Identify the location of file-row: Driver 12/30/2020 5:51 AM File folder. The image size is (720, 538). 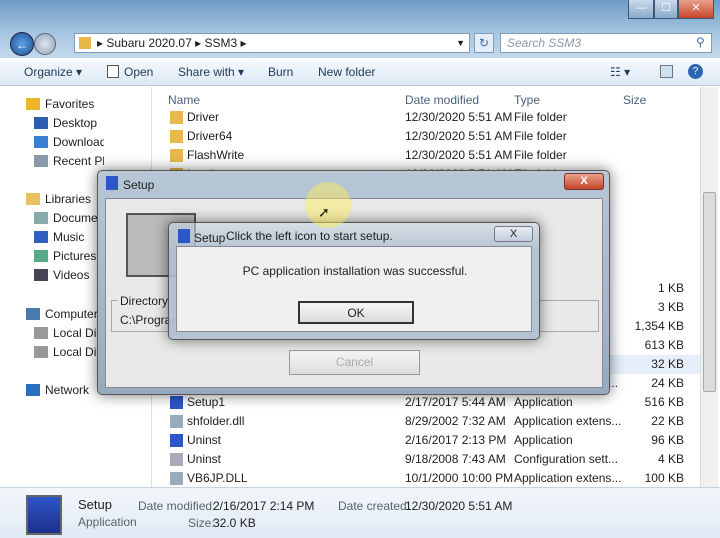
(430, 117).